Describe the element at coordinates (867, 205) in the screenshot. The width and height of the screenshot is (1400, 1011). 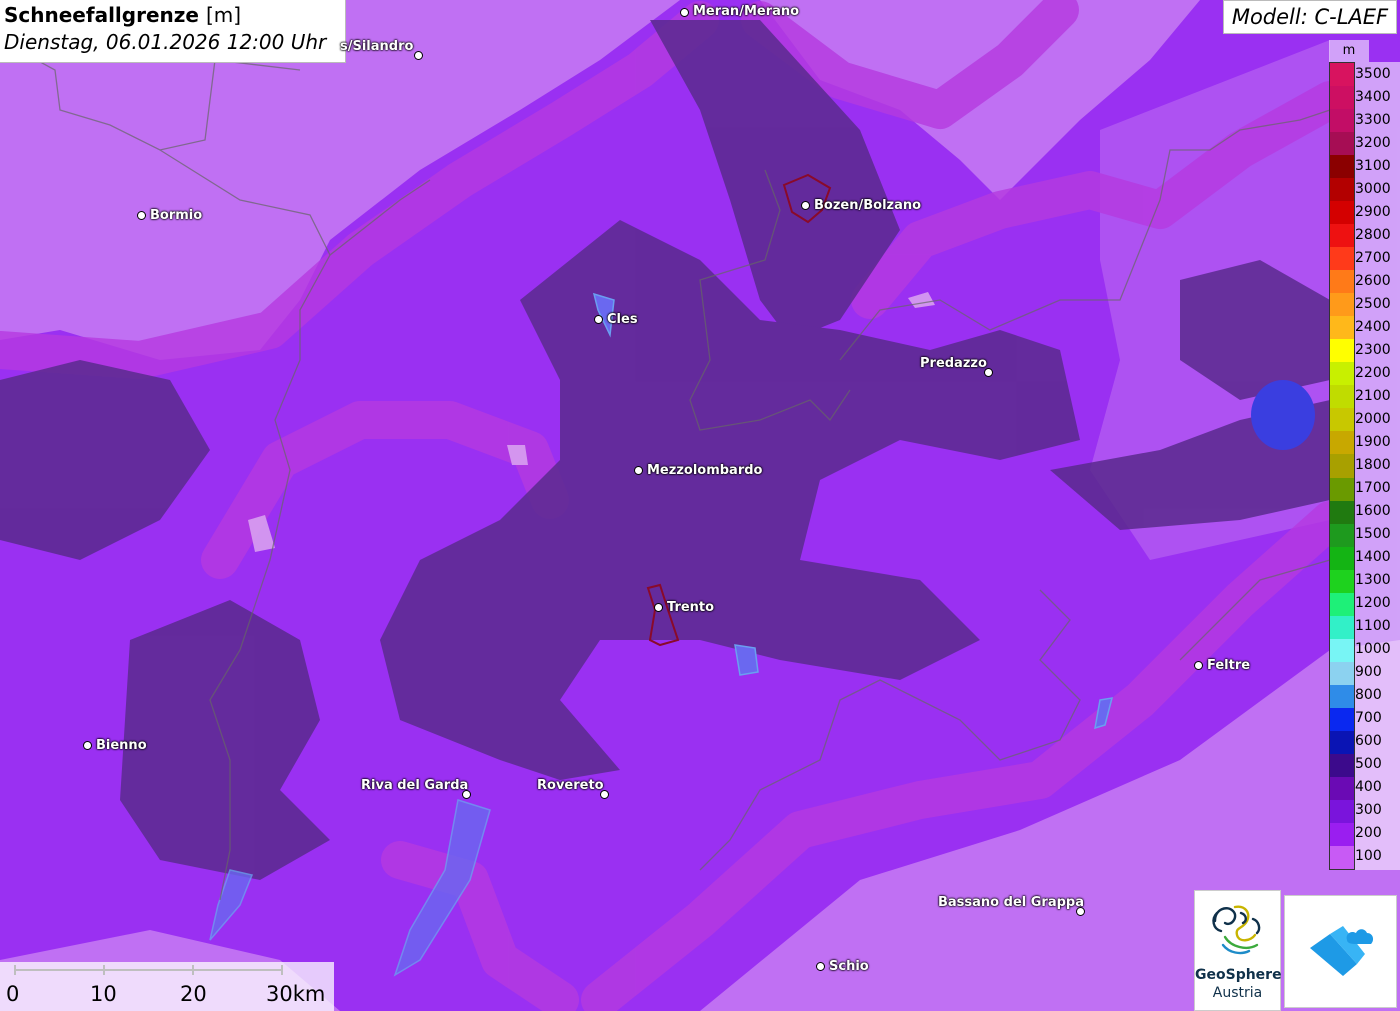
I see `city-label-bozen: Bozen/Bolzano` at that location.